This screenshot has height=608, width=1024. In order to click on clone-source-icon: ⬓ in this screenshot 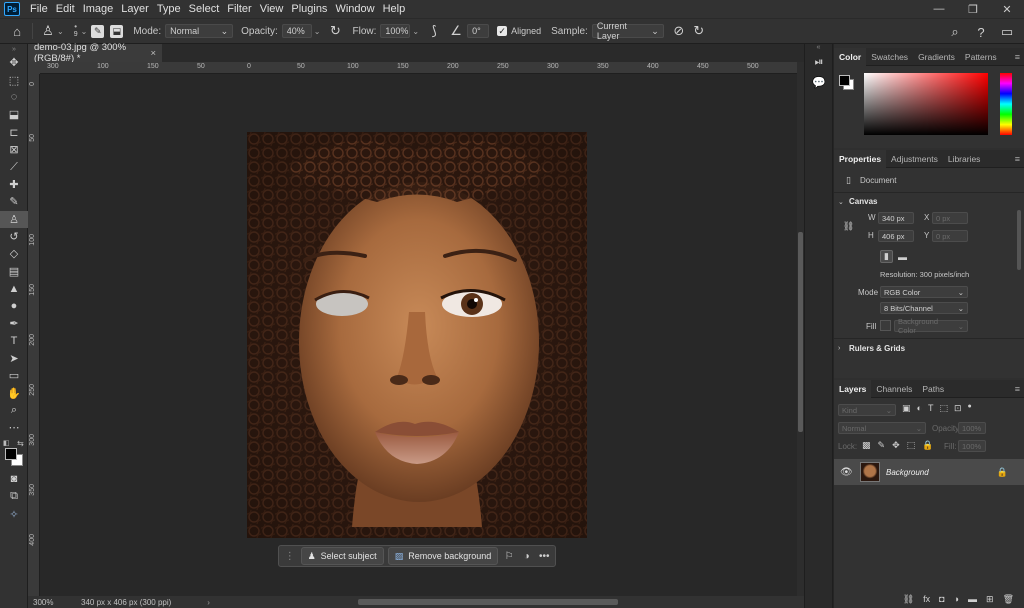, I will do `click(117, 31)`.